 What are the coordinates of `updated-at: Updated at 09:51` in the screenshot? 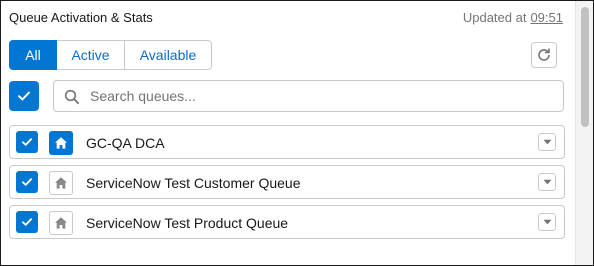 It's located at (513, 17).